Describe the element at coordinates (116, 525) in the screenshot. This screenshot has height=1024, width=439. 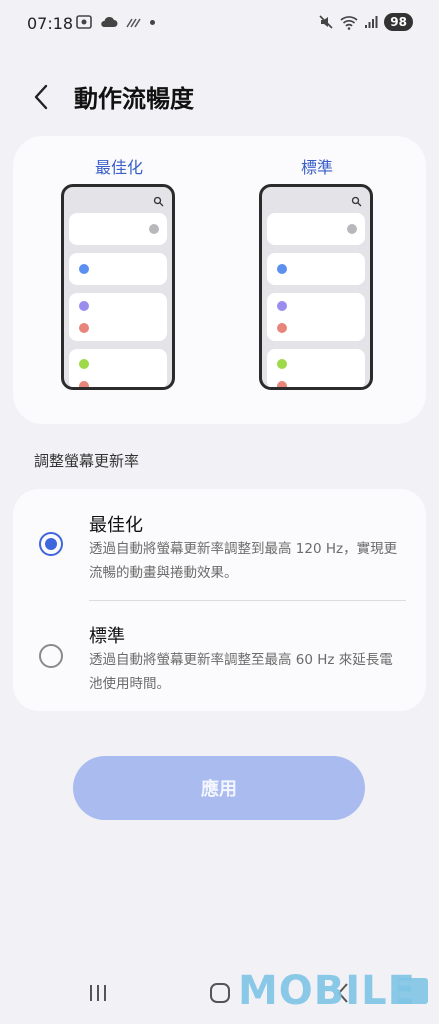
I see `option-title: 最佳化` at that location.